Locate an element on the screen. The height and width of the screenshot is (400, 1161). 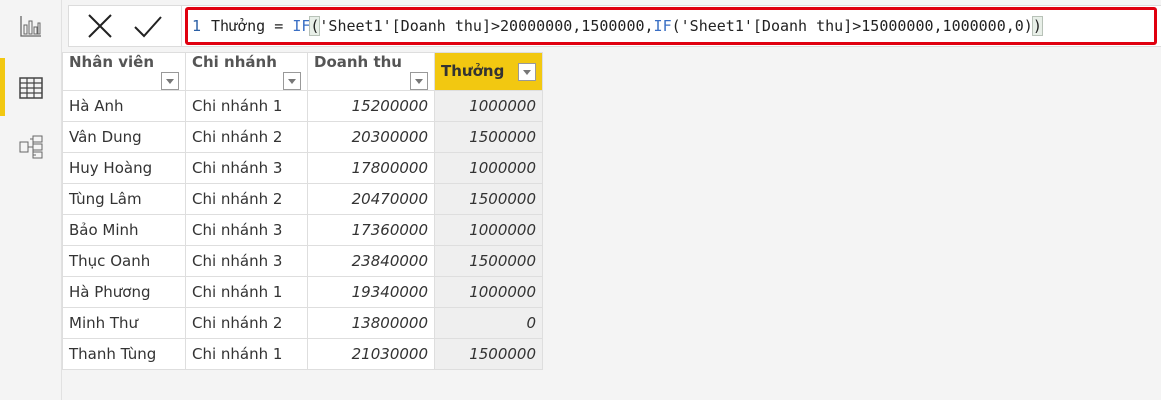
table-row: Vân Dung Chi nhánh 2 20300000 1500000 is located at coordinates (302, 137).